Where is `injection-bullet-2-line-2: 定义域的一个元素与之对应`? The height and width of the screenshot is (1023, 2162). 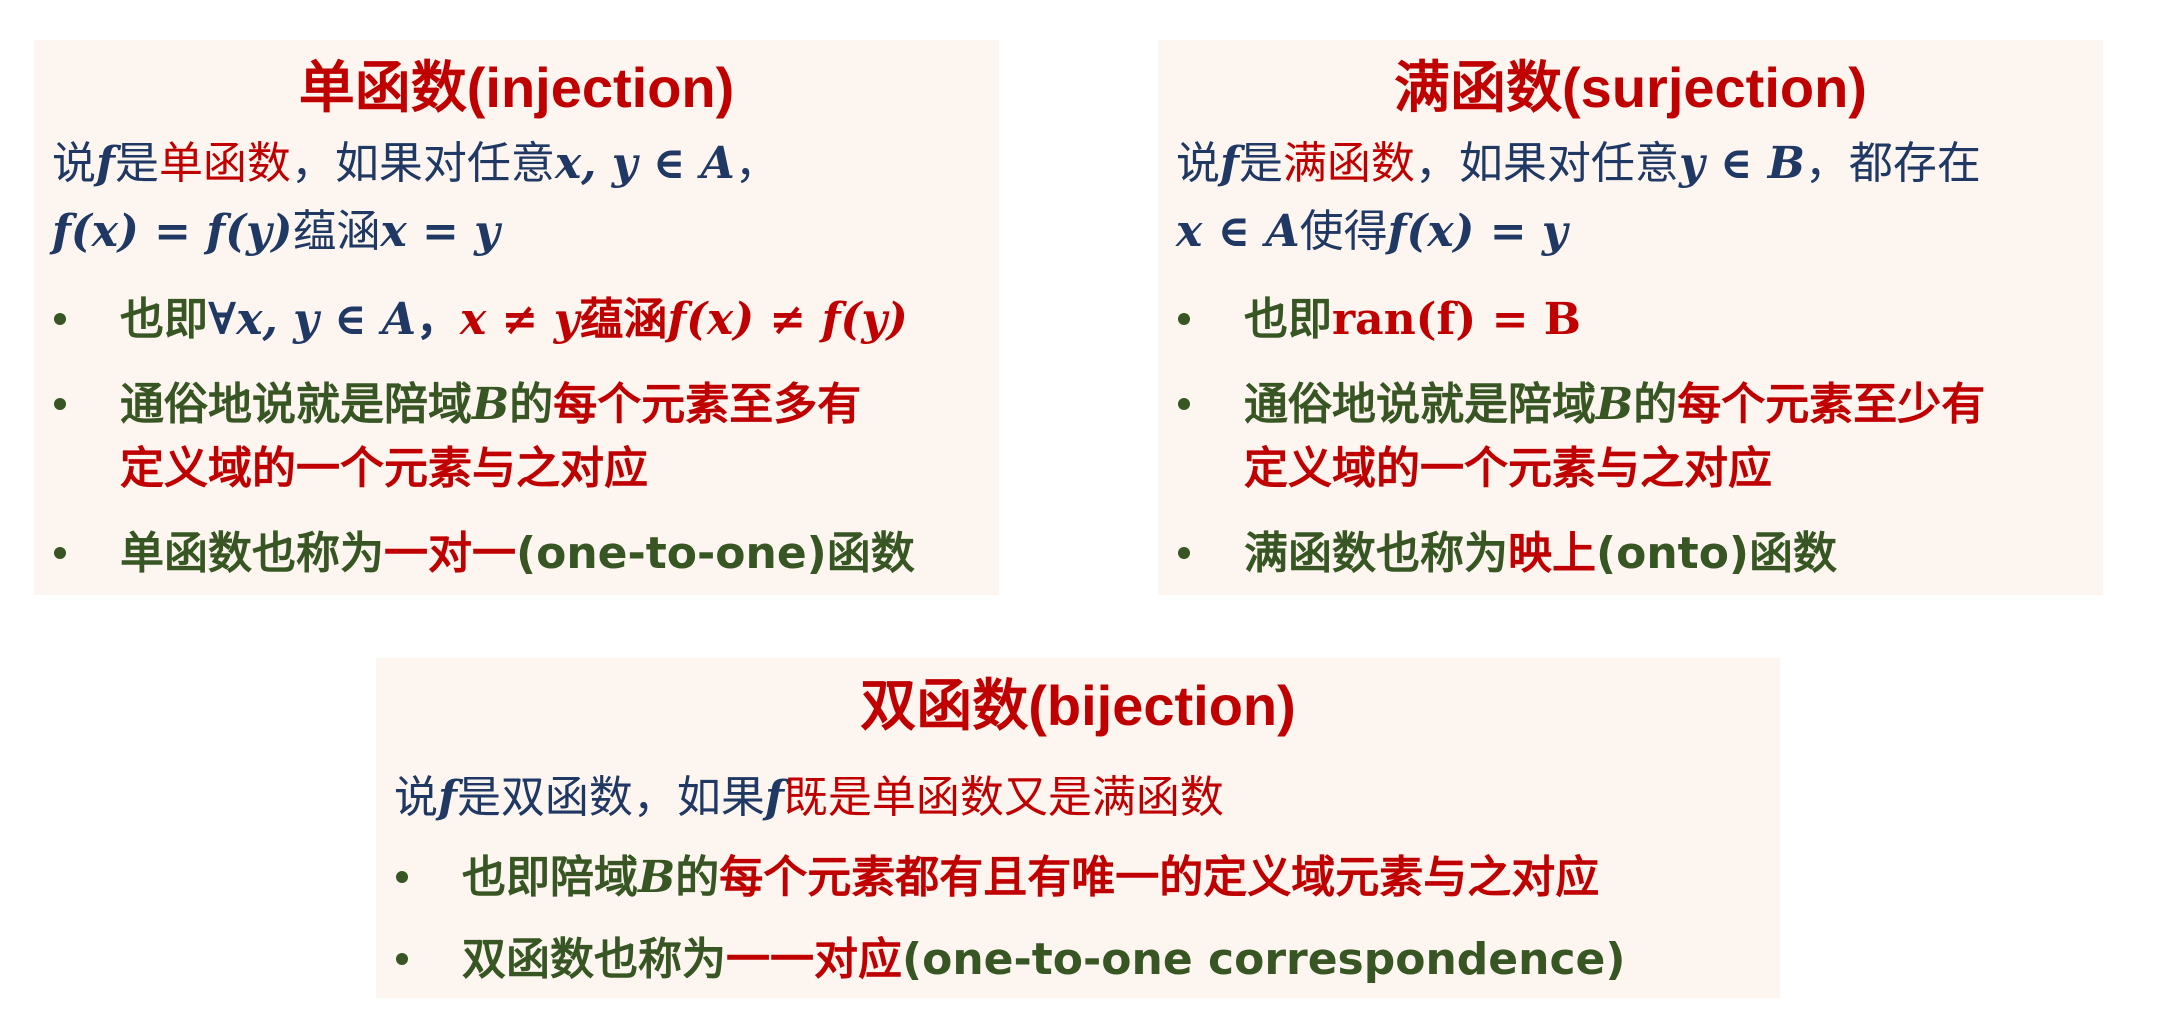
injection-bullet-2-line-2: 定义域的一个元素与之对应 is located at coordinates (384, 468).